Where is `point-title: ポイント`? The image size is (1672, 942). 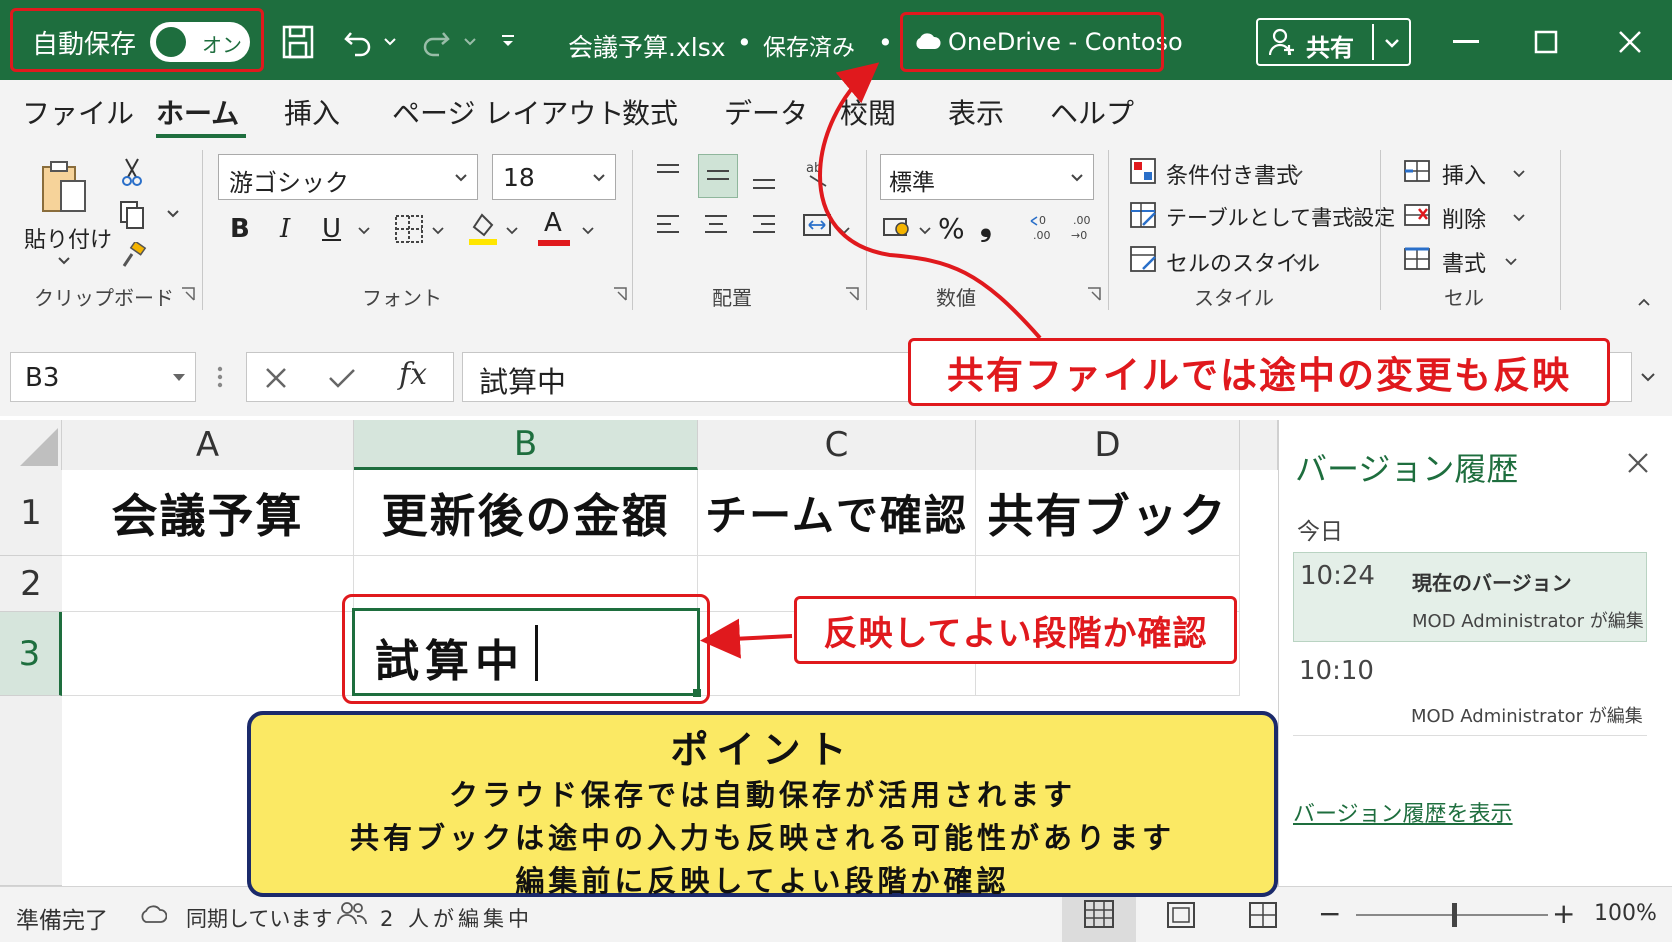
point-title: ポイント is located at coordinates (762, 750).